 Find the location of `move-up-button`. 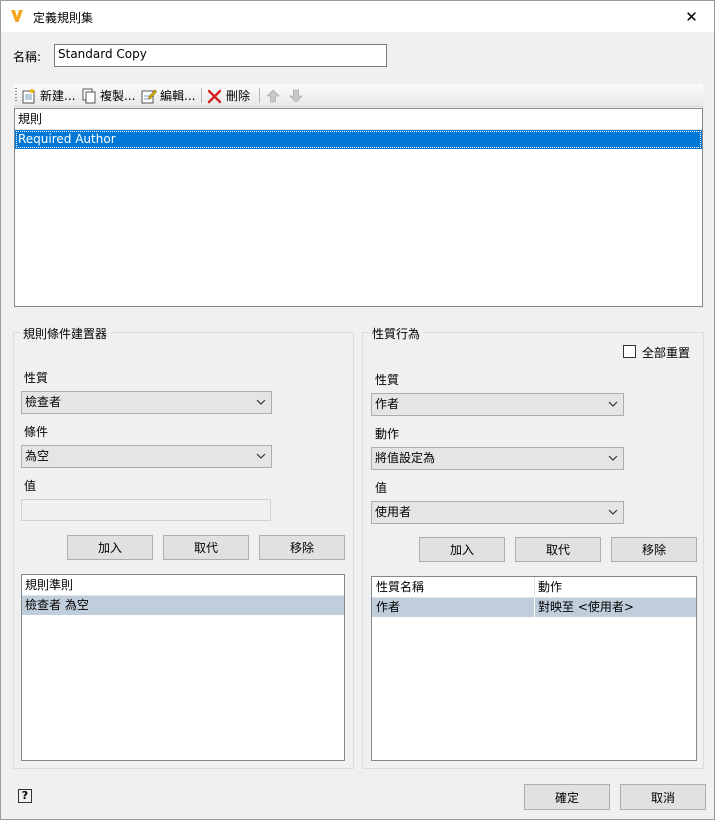

move-up-button is located at coordinates (274, 95).